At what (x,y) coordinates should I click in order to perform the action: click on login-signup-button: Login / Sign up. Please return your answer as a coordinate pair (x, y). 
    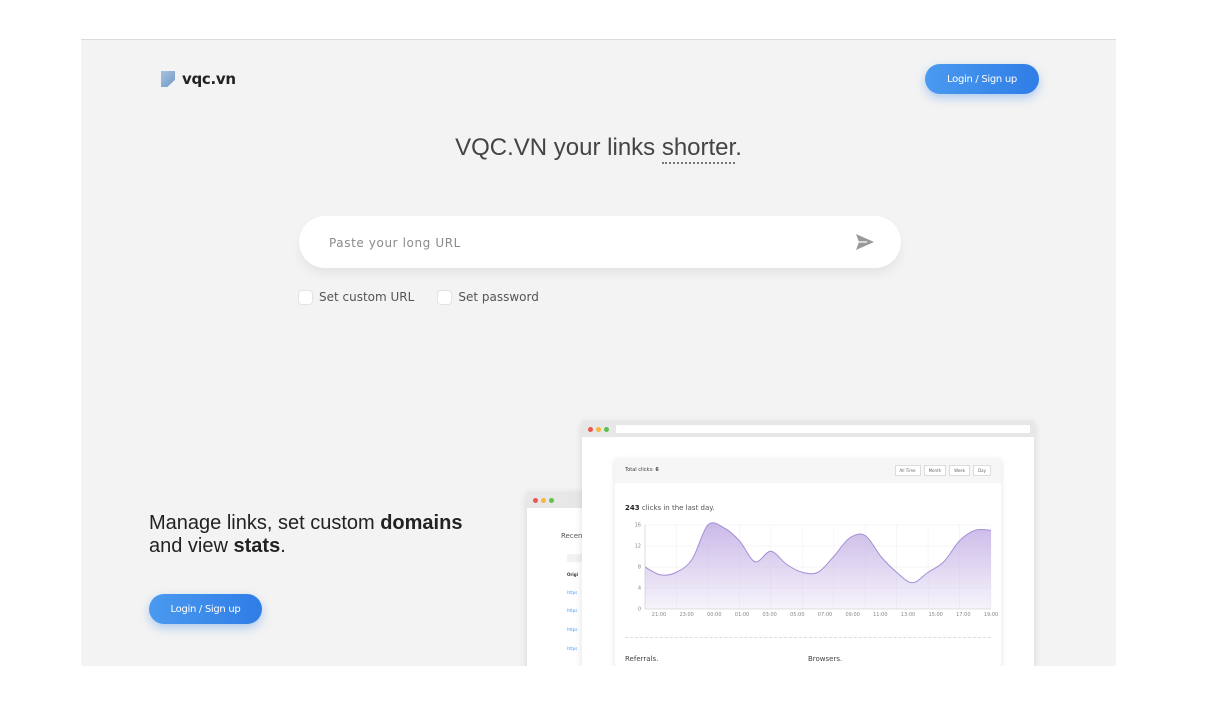
    Looking at the image, I should click on (982, 79).